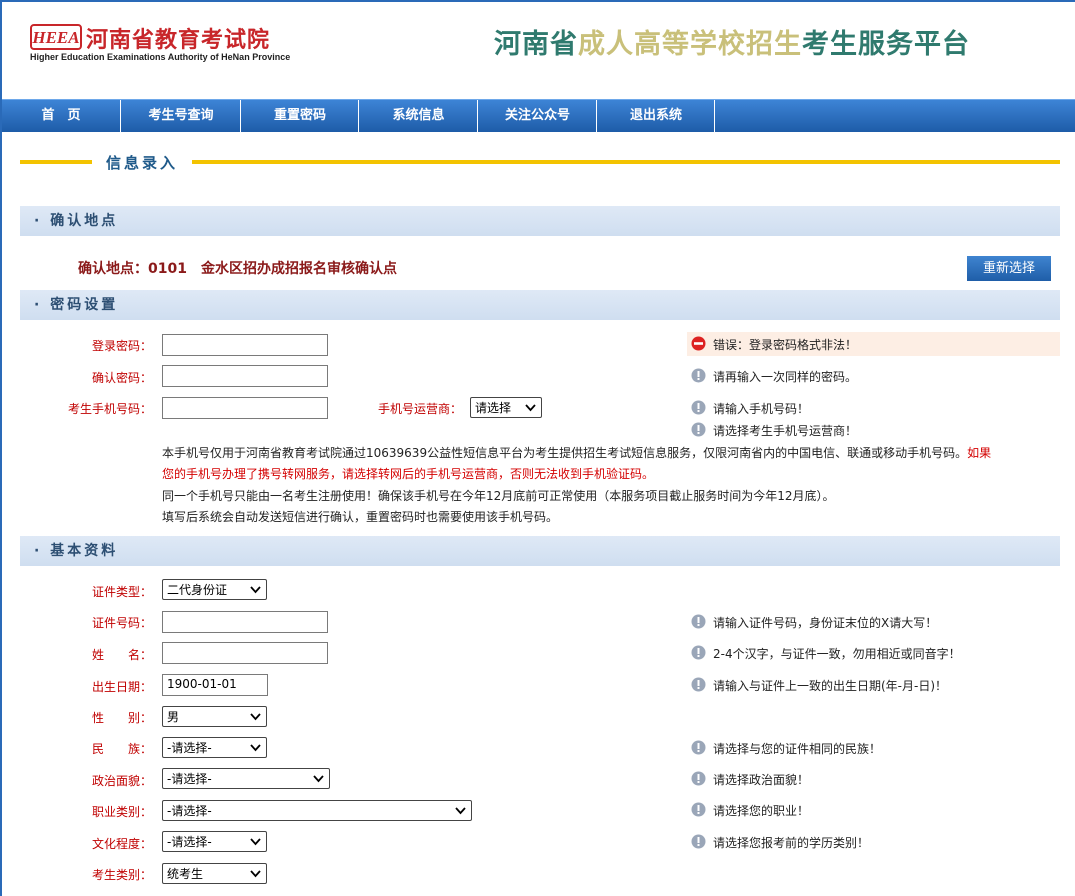 Image resolution: width=1075 pixels, height=896 pixels. I want to click on nav-examinee-query: 考生号查询, so click(181, 116).